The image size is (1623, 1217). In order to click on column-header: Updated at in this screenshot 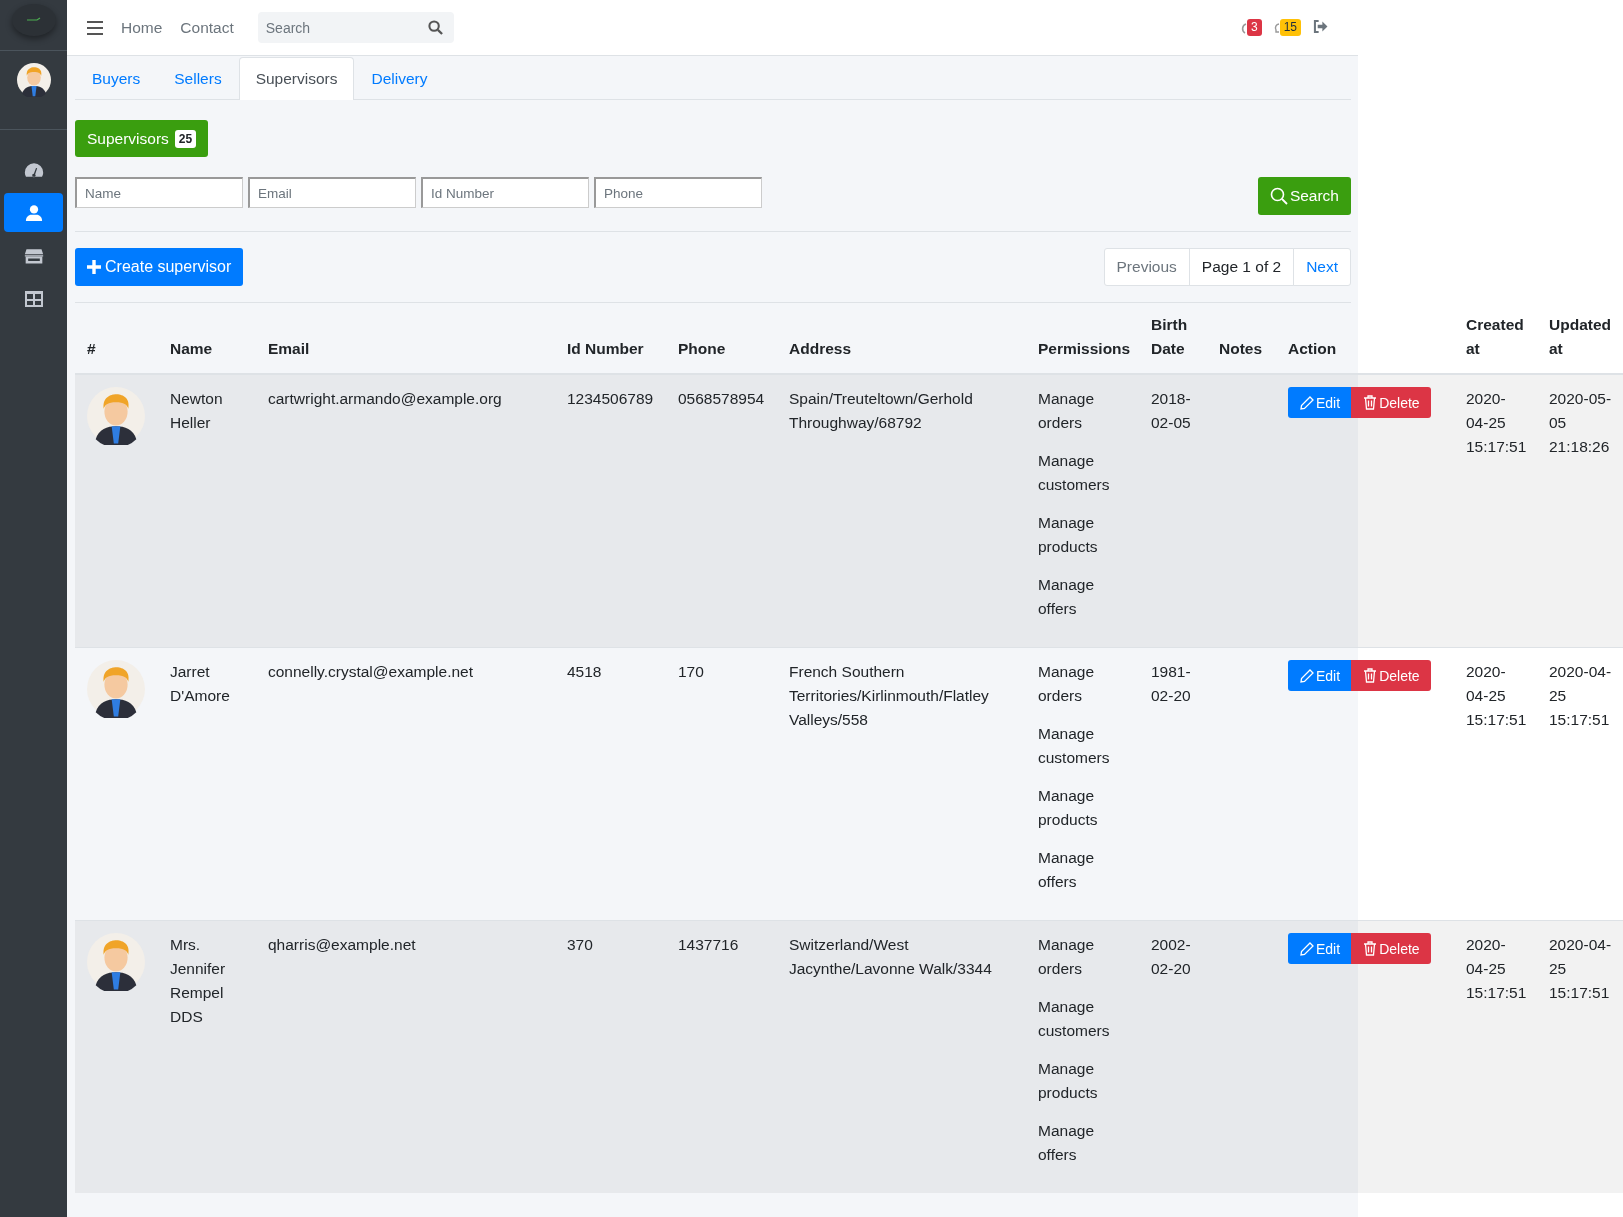, I will do `click(1580, 338)`.